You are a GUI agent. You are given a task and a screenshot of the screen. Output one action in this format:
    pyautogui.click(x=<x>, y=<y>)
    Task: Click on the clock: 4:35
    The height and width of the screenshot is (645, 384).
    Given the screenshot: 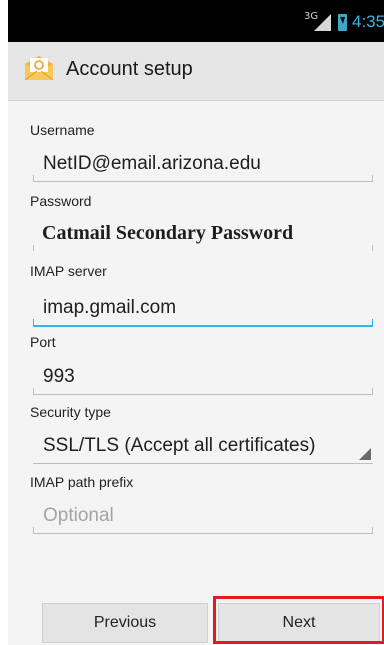 What is the action you would take?
    pyautogui.click(x=368, y=21)
    